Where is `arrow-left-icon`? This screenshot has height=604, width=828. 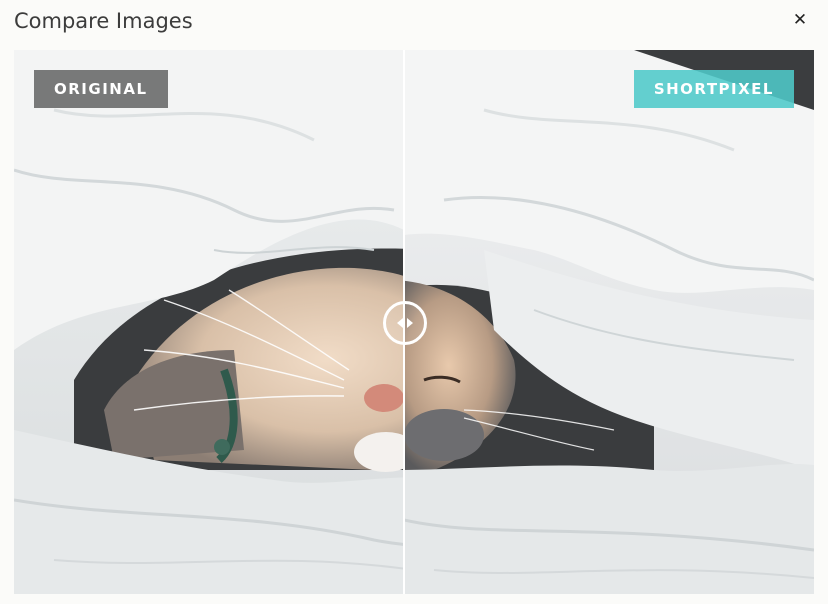
arrow-left-icon is located at coordinates (400, 323).